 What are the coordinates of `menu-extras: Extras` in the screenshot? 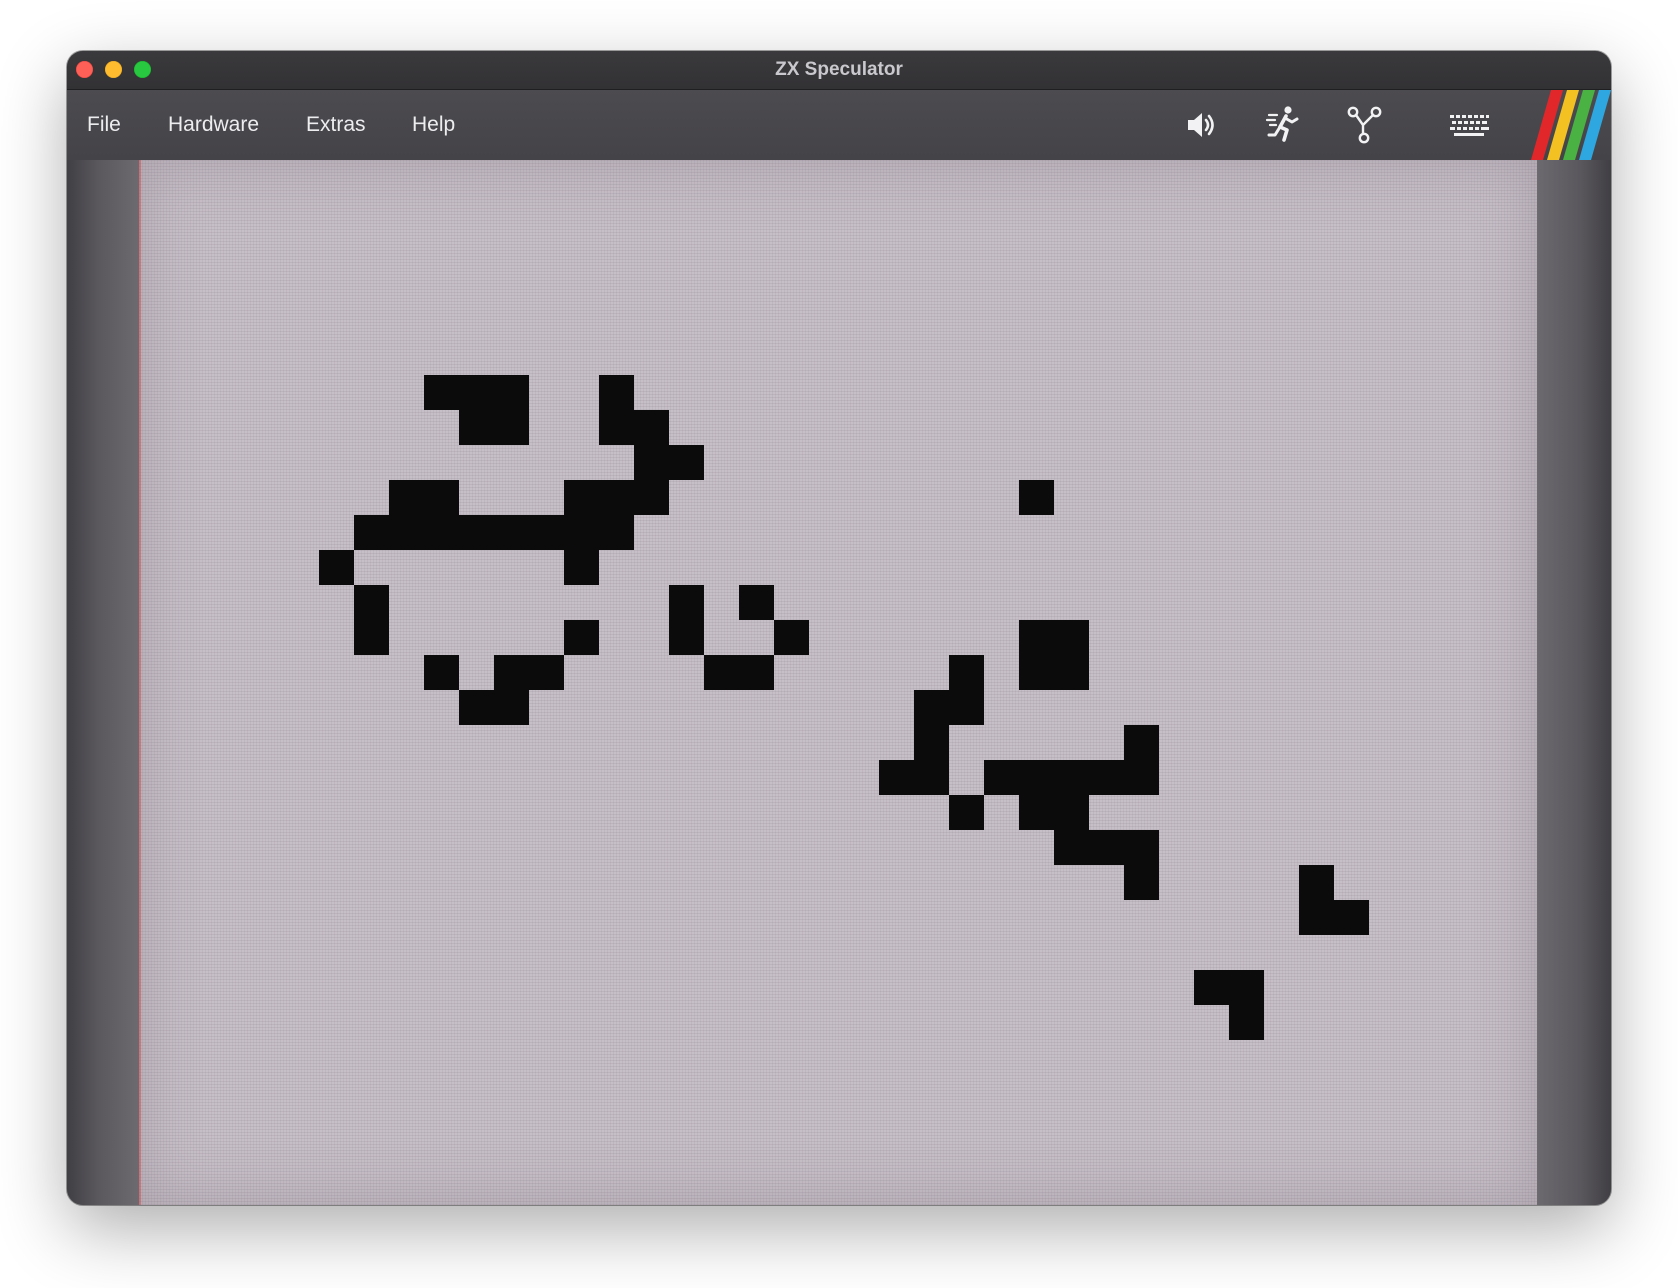 It's located at (336, 125).